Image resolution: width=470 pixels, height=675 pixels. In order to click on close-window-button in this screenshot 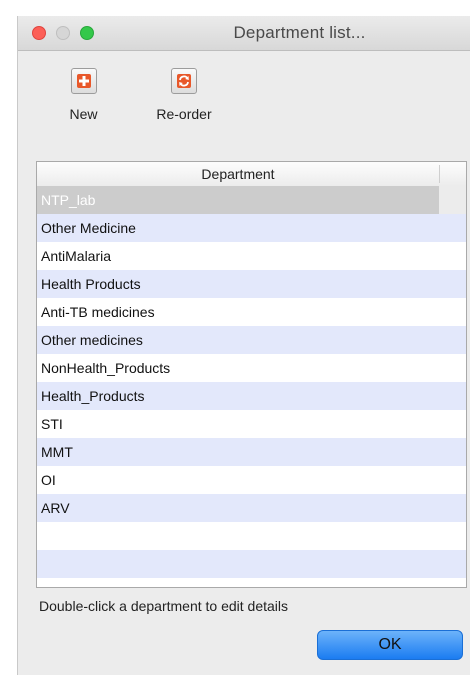, I will do `click(39, 33)`.